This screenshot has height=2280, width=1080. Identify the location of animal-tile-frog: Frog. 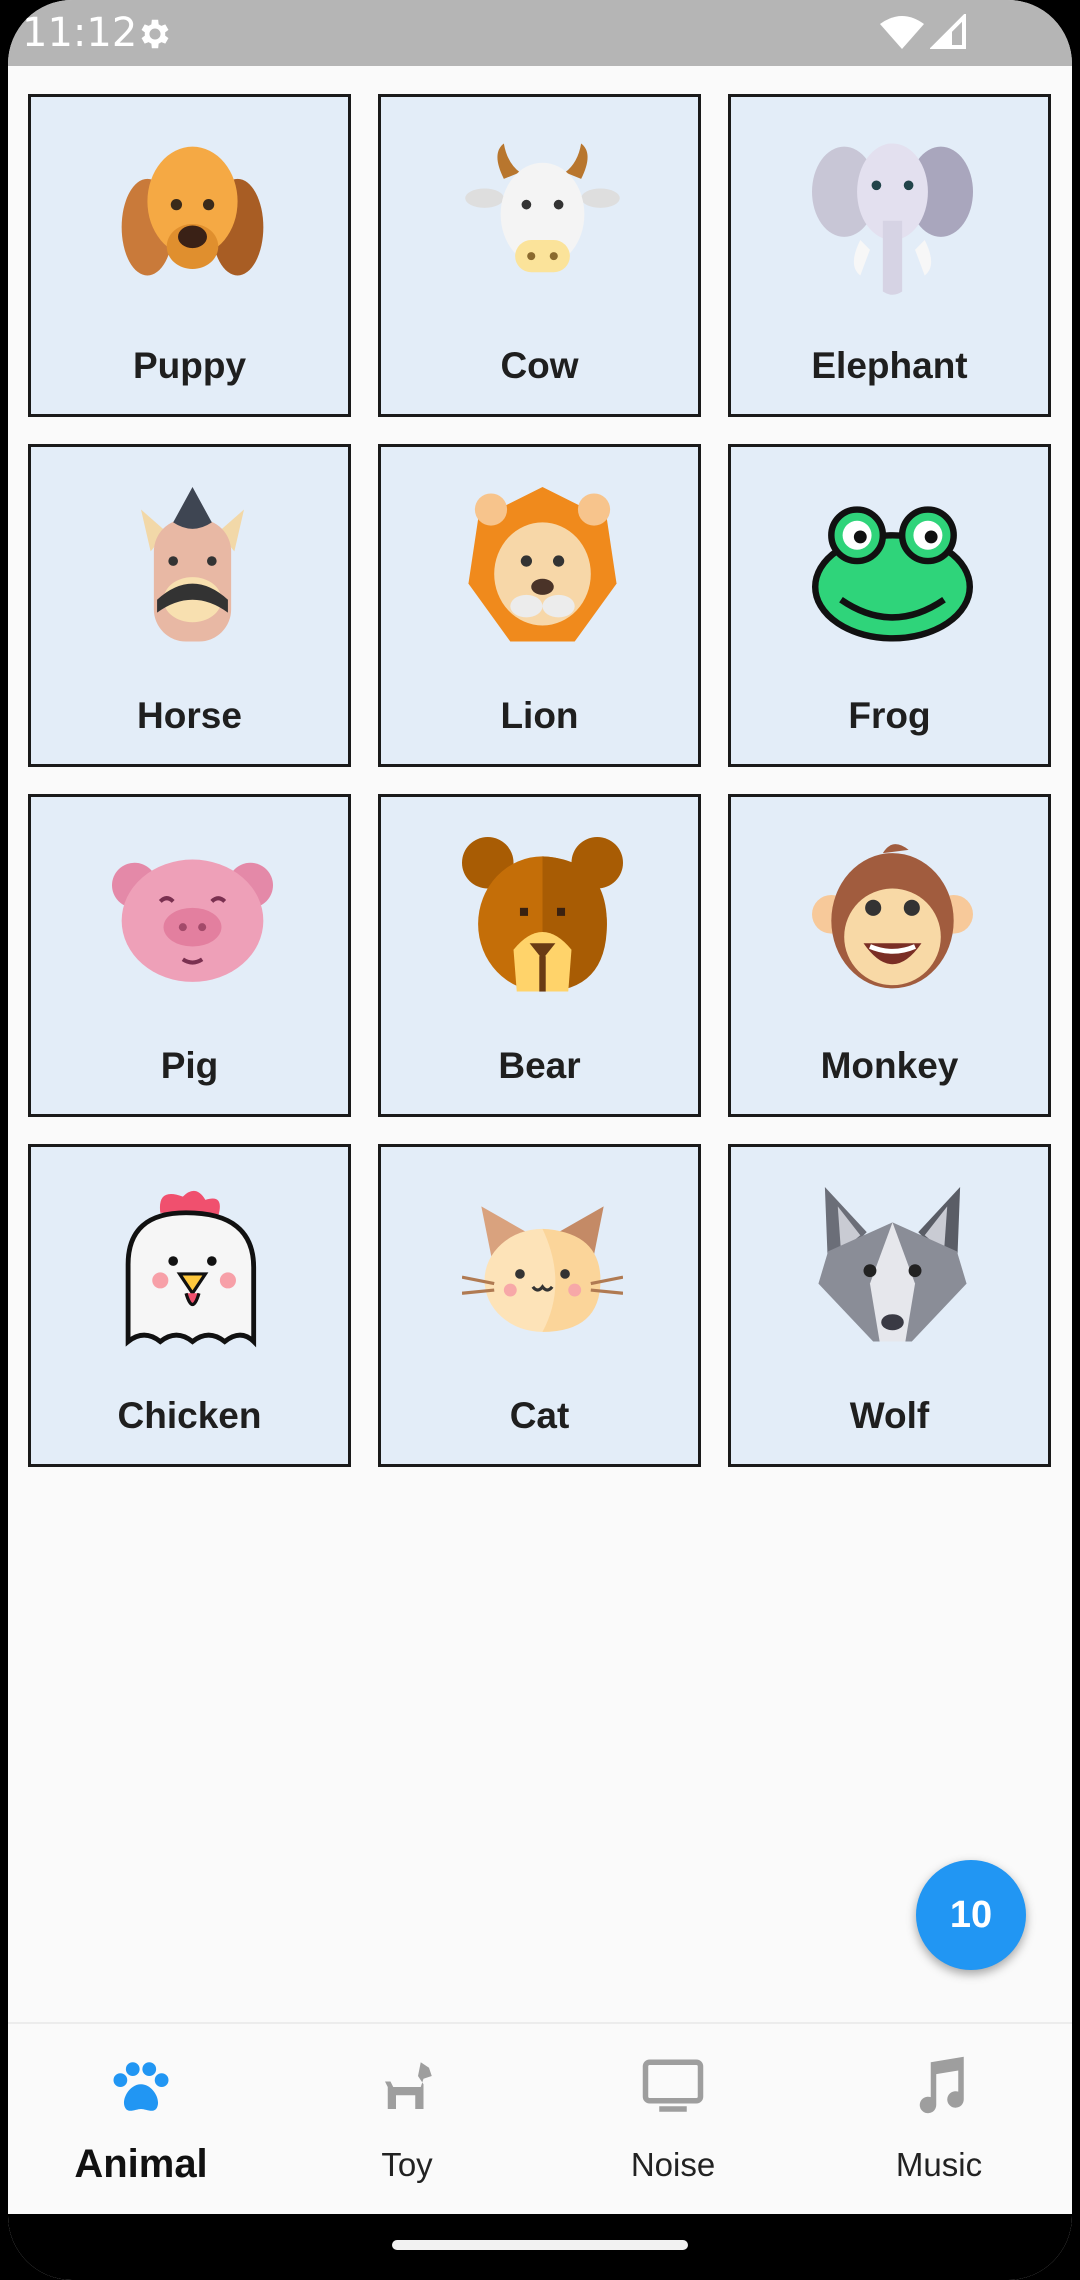
(889, 605).